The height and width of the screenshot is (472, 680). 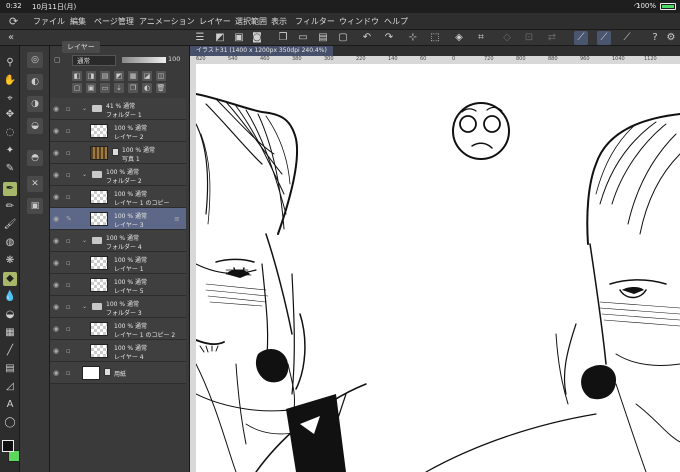 I want to click on redo-icon: ↷, so click(x=389, y=38).